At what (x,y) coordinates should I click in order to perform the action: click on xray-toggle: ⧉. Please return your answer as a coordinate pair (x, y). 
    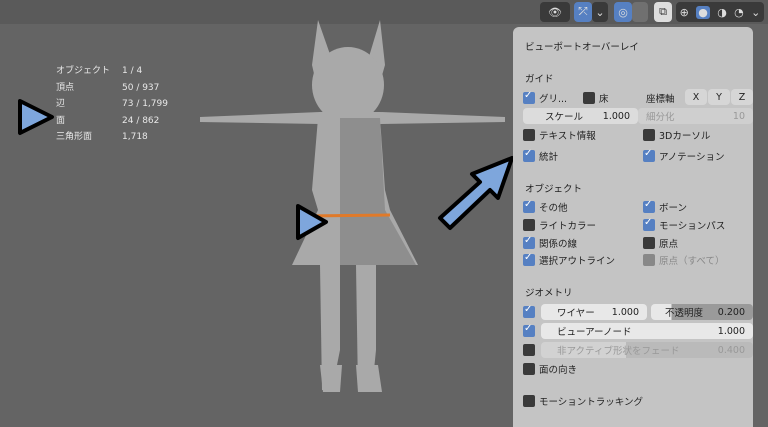
    Looking at the image, I should click on (663, 12).